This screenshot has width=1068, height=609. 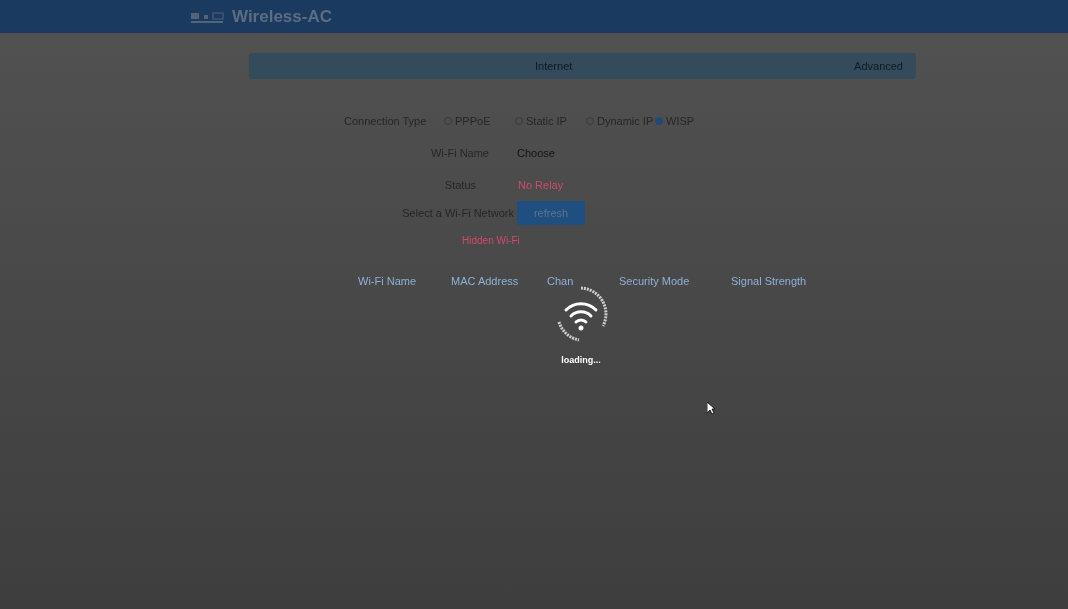 I want to click on brand-logo-icon, so click(x=208, y=16).